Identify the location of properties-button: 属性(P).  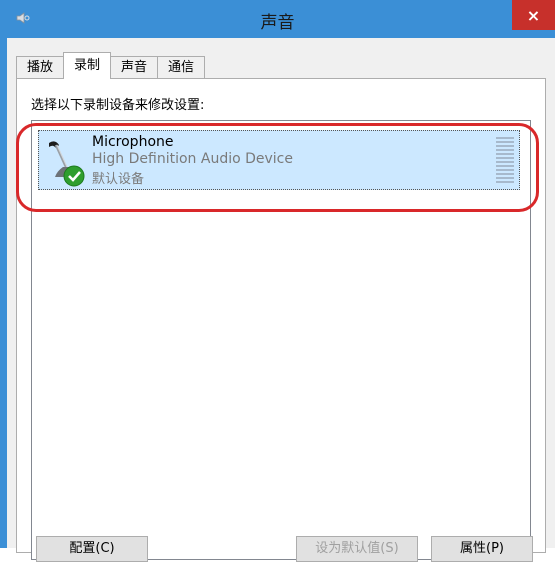
(482, 549).